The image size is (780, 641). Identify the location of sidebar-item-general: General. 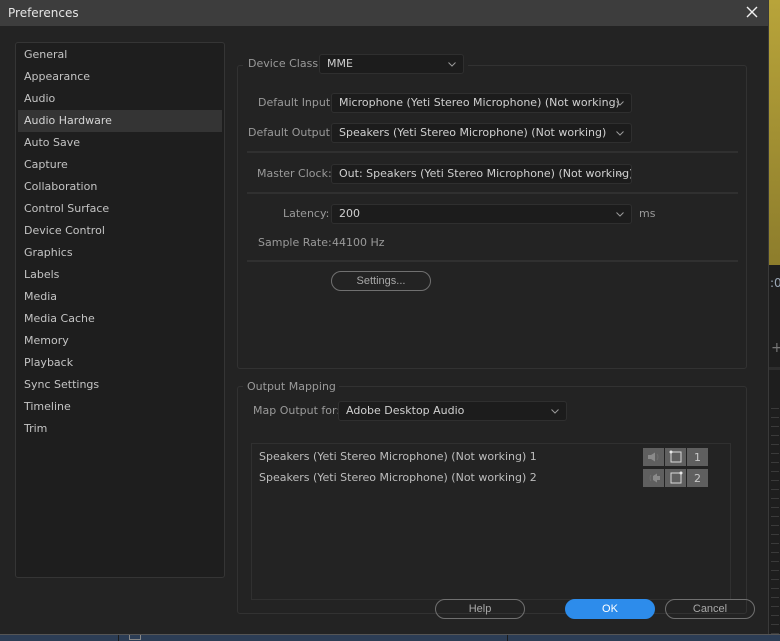
(120, 55).